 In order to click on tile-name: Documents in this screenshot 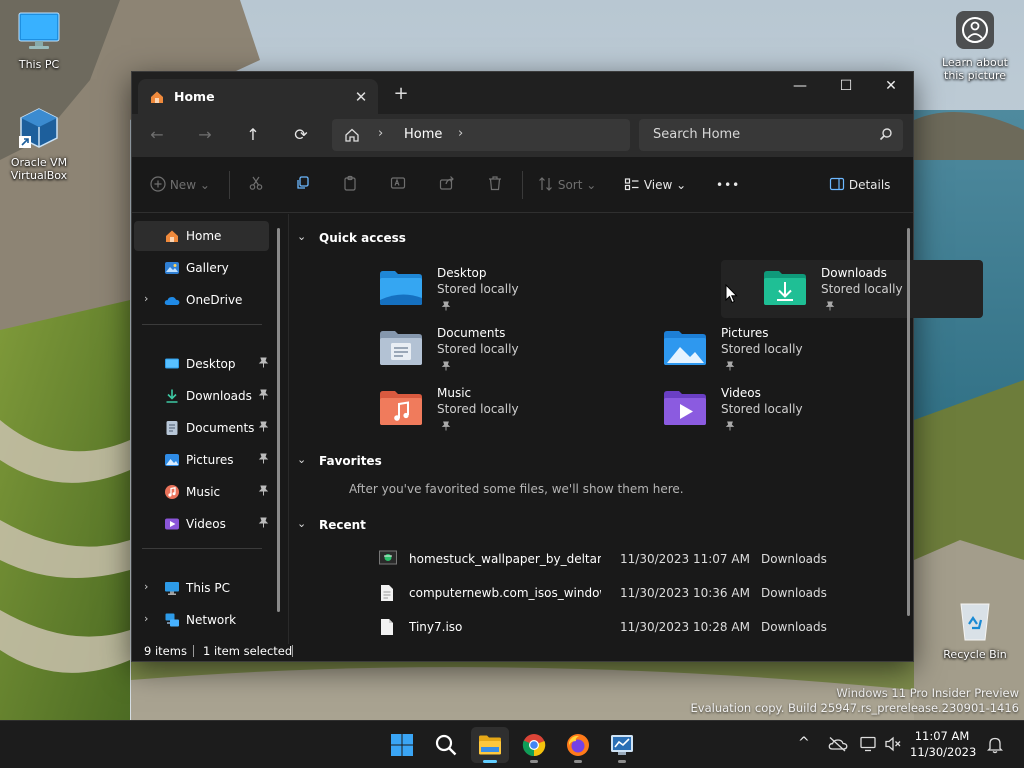, I will do `click(471, 333)`.